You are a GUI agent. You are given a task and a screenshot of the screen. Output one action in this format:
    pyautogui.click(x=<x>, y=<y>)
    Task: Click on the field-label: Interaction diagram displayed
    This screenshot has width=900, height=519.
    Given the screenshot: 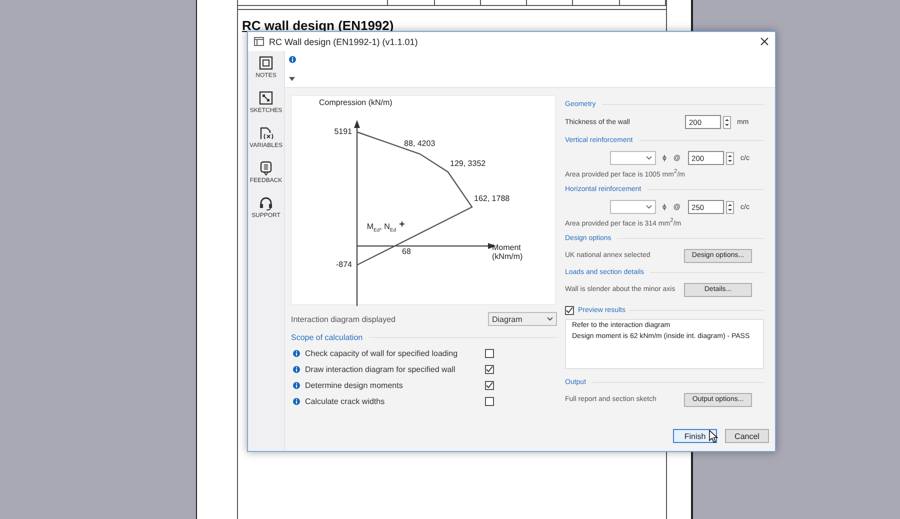 What is the action you would take?
    pyautogui.click(x=343, y=319)
    